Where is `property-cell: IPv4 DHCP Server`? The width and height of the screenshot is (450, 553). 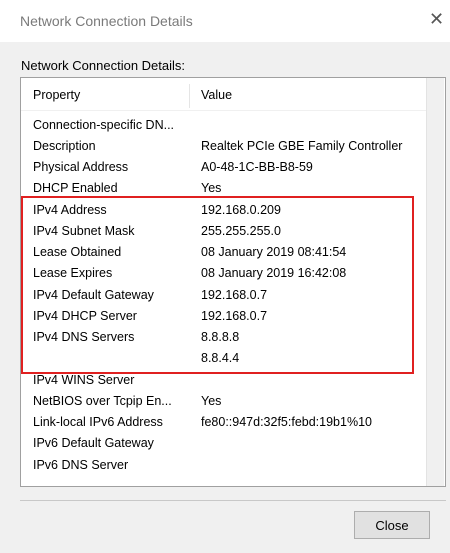
property-cell: IPv4 DHCP Server is located at coordinates (85, 316).